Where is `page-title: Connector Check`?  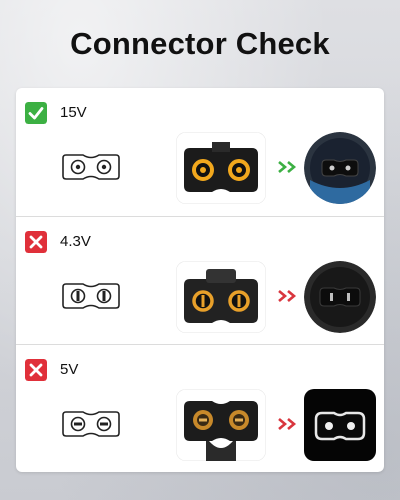
page-title: Connector Check is located at coordinates (200, 43).